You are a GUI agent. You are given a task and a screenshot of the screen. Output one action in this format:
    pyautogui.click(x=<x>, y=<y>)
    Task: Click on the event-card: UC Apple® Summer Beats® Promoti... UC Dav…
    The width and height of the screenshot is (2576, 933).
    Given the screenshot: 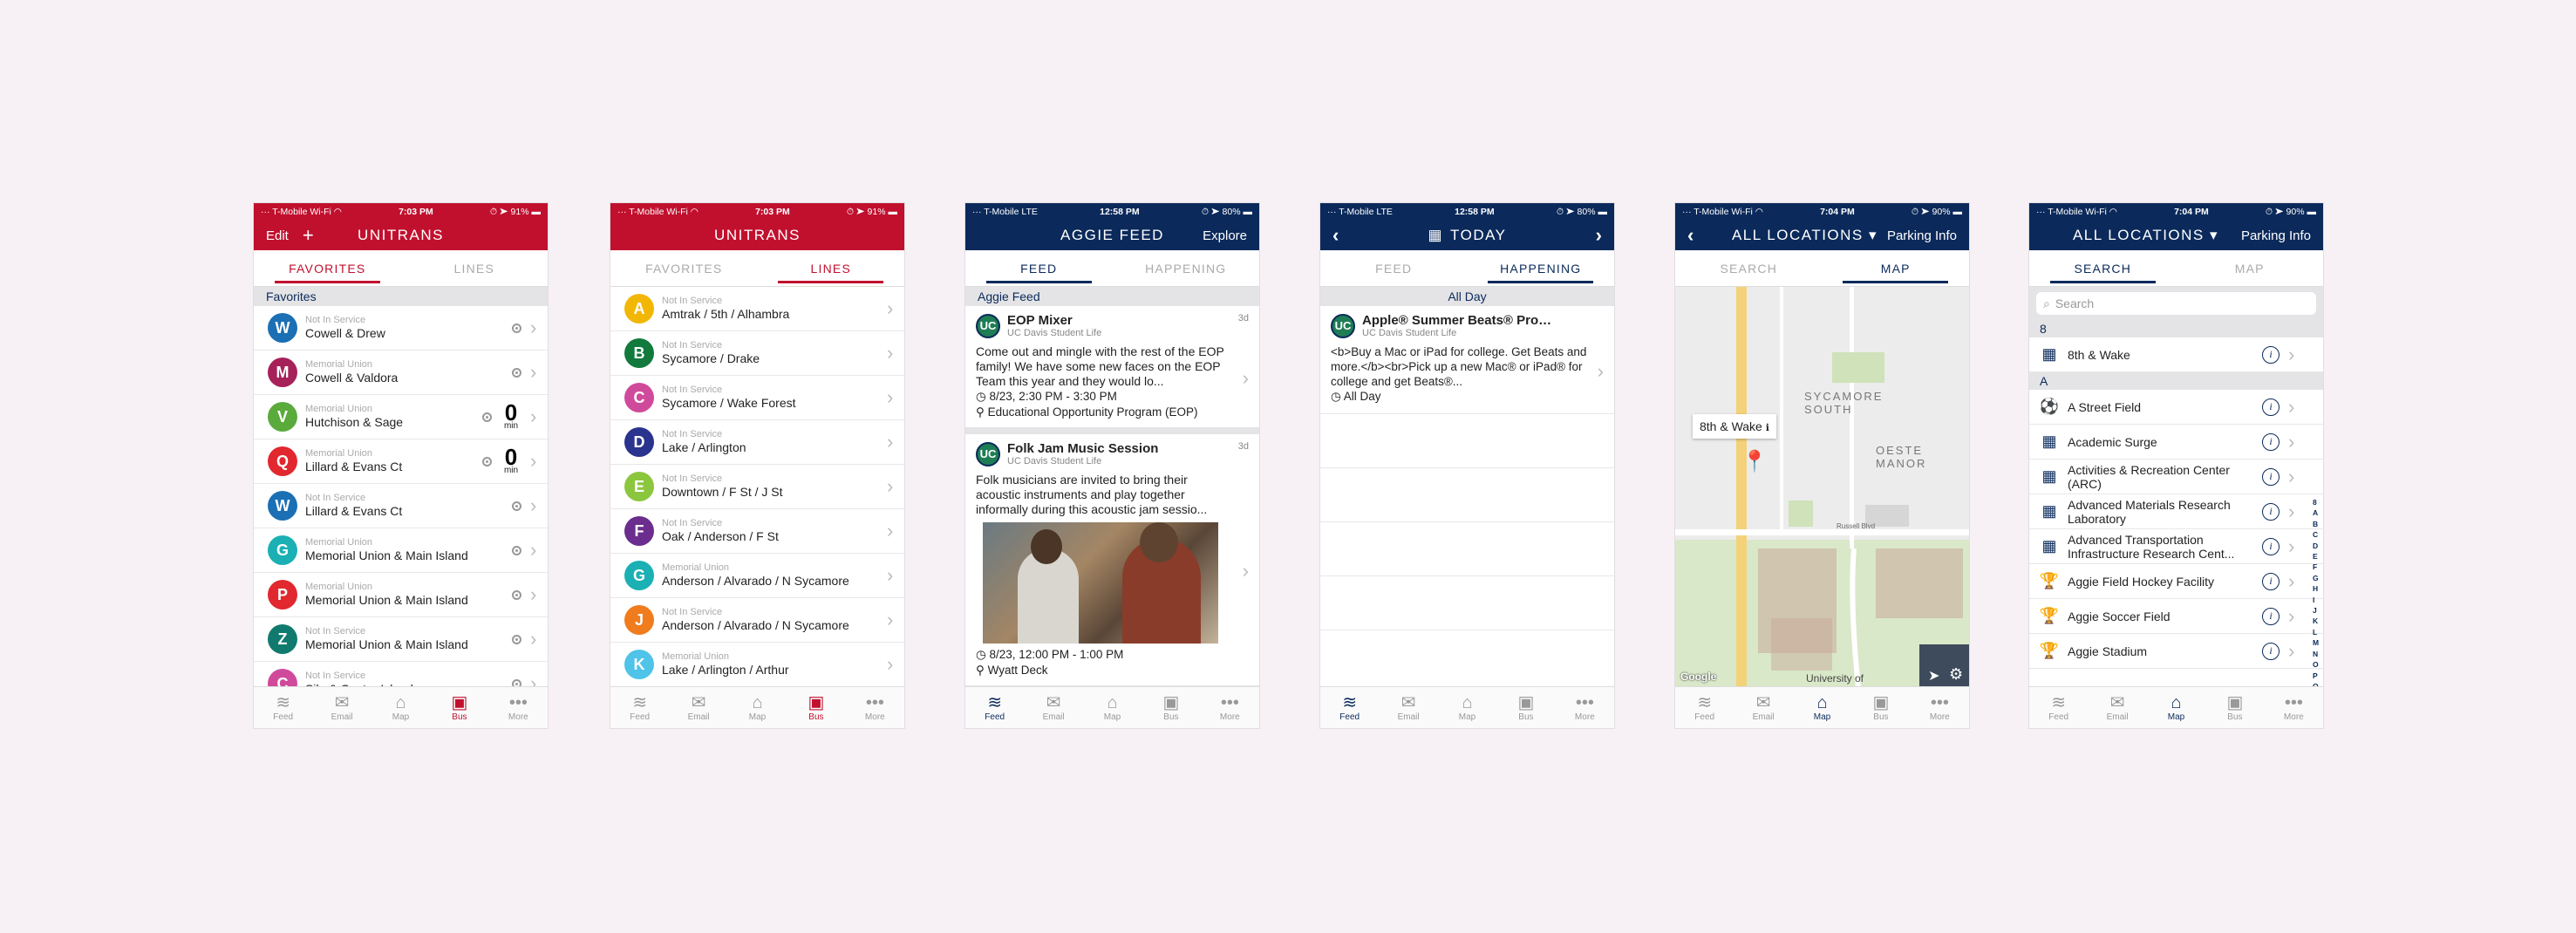 What is the action you would take?
    pyautogui.click(x=1467, y=360)
    